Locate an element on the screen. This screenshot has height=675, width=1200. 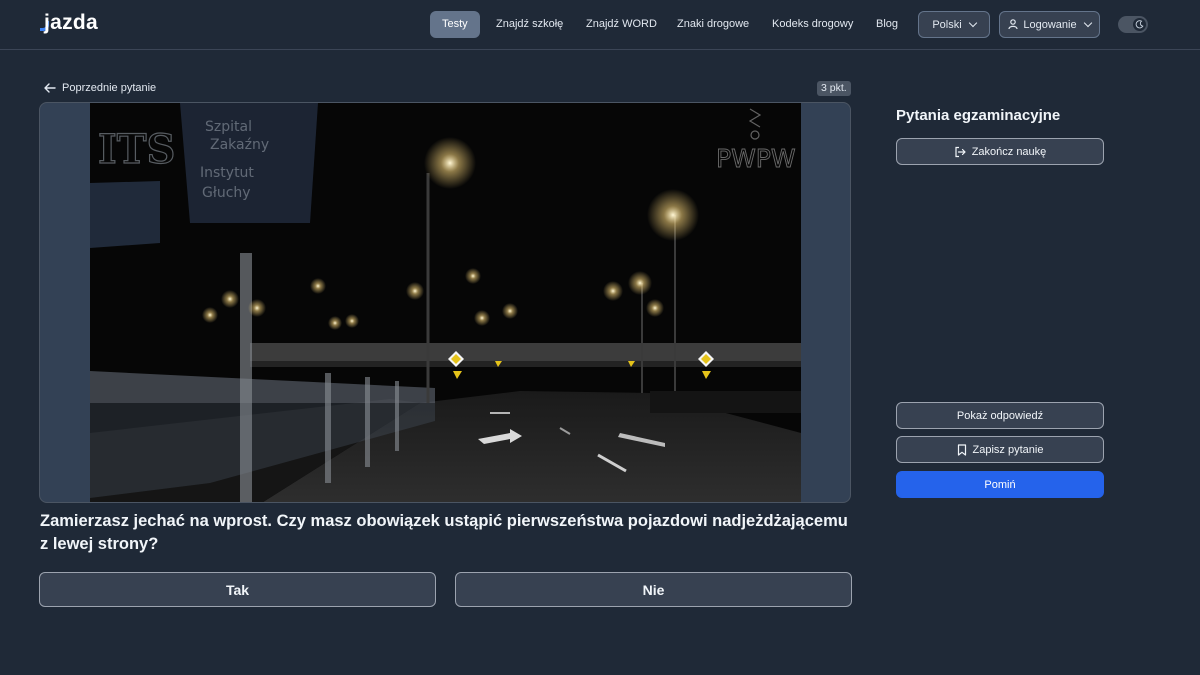
user-icon is located at coordinates (1013, 24).